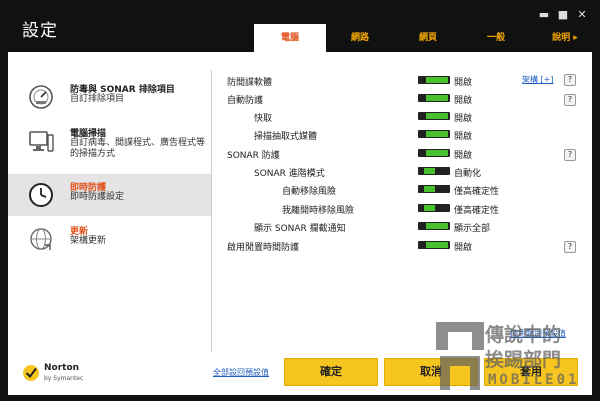  Describe the element at coordinates (309, 192) in the screenshot. I see `setting-label: 自動移除風險` at that location.